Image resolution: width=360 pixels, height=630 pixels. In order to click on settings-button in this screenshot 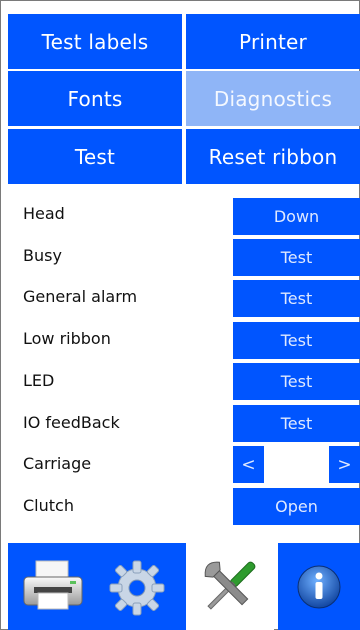, I will do `click(137, 588)`.